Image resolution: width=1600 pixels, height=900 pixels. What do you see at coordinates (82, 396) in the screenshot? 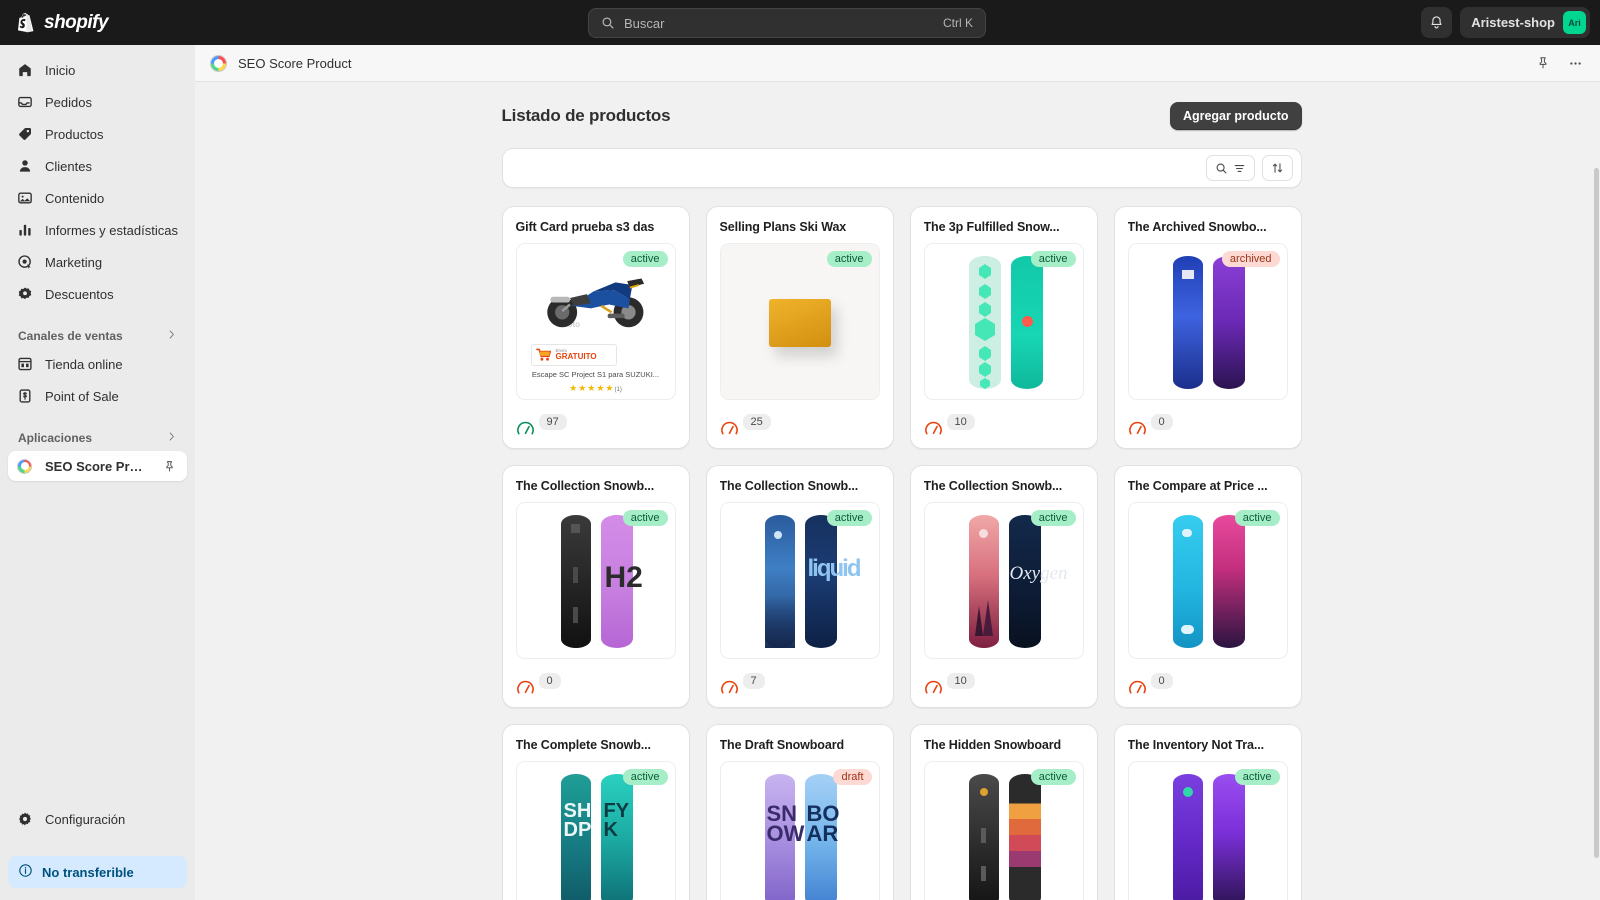
I see `sidebar-item-label: Point of Sale` at bounding box center [82, 396].